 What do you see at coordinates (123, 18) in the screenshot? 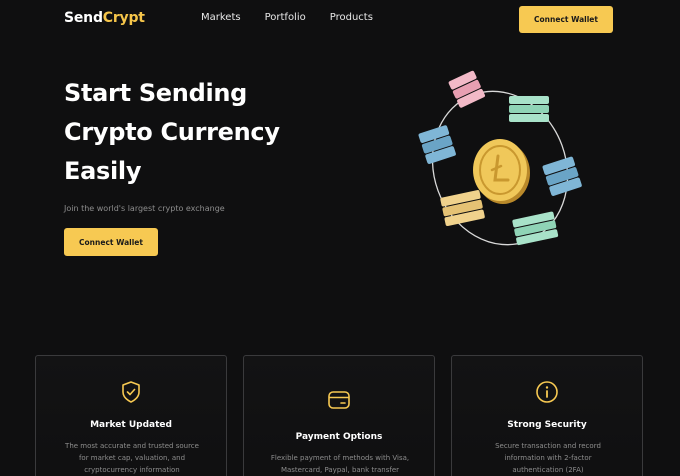
I see `brand-text-crypt: Crypt` at bounding box center [123, 18].